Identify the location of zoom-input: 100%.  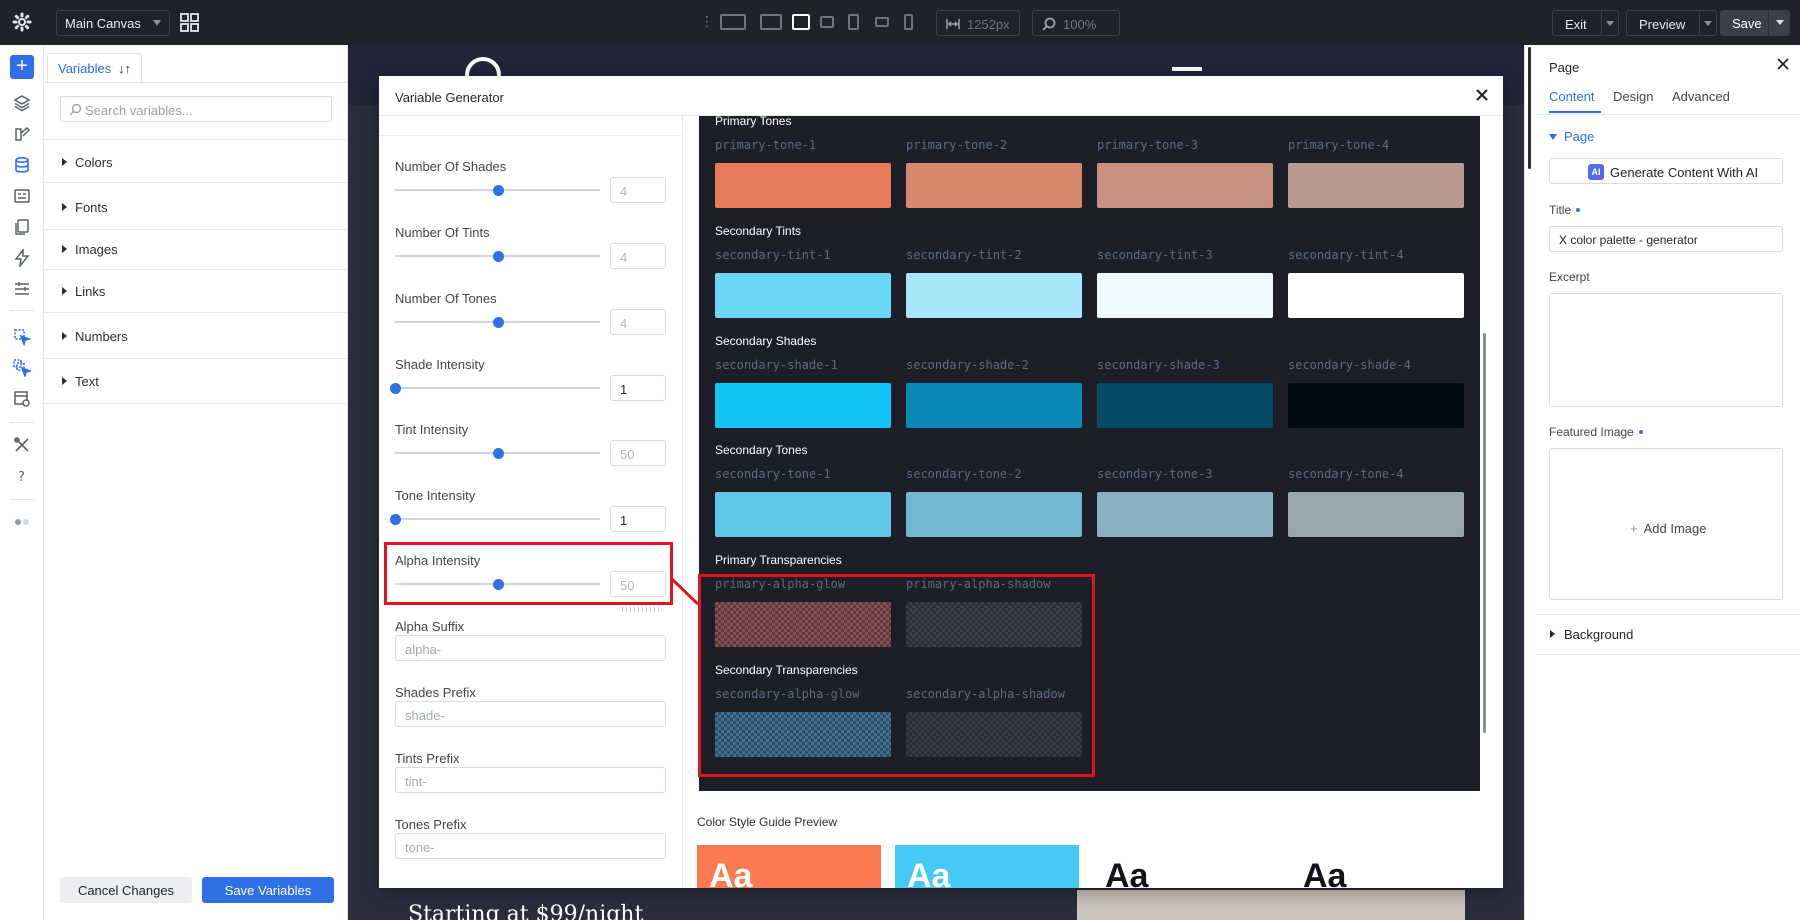
(1076, 23).